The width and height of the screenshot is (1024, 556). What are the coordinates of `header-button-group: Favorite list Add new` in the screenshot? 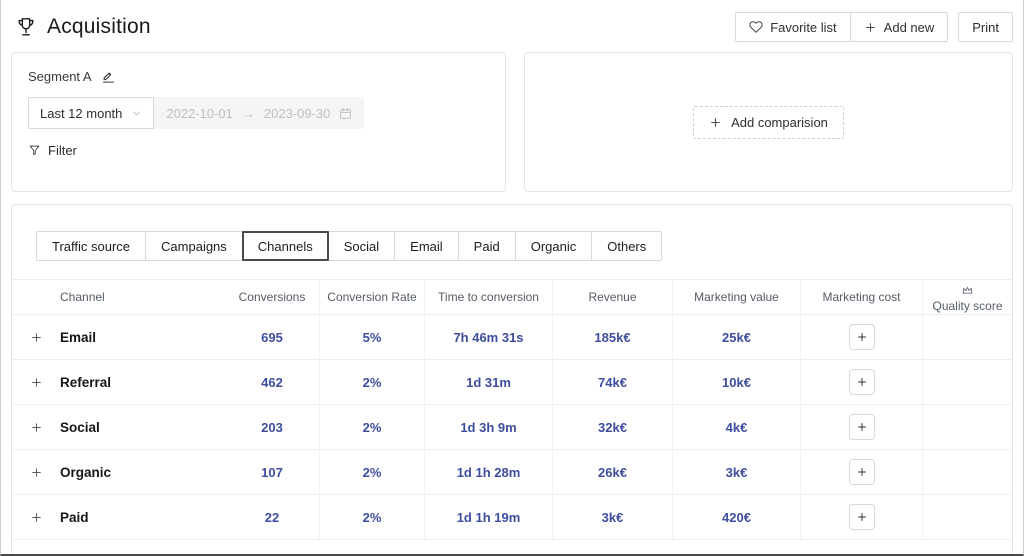 It's located at (842, 27).